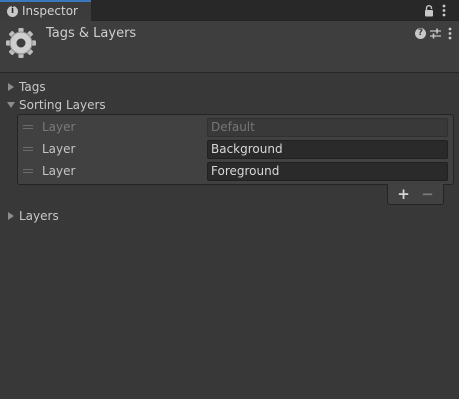  I want to click on layer-name-field: Foreground, so click(327, 171).